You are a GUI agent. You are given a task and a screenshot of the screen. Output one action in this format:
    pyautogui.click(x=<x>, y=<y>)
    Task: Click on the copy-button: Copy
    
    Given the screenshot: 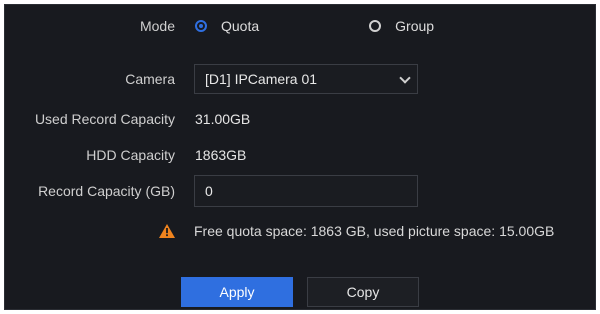 What is the action you would take?
    pyautogui.click(x=363, y=292)
    